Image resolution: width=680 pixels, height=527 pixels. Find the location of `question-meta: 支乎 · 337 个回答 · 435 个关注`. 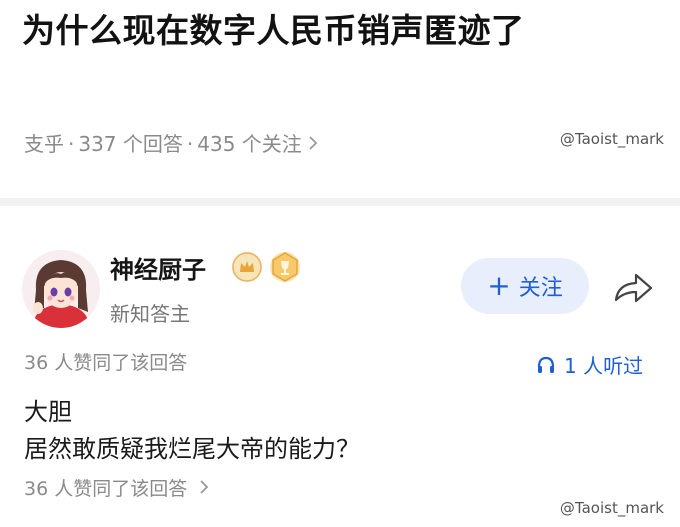

question-meta: 支乎 · 337 个回答 · 435 个关注 is located at coordinates (171, 142).